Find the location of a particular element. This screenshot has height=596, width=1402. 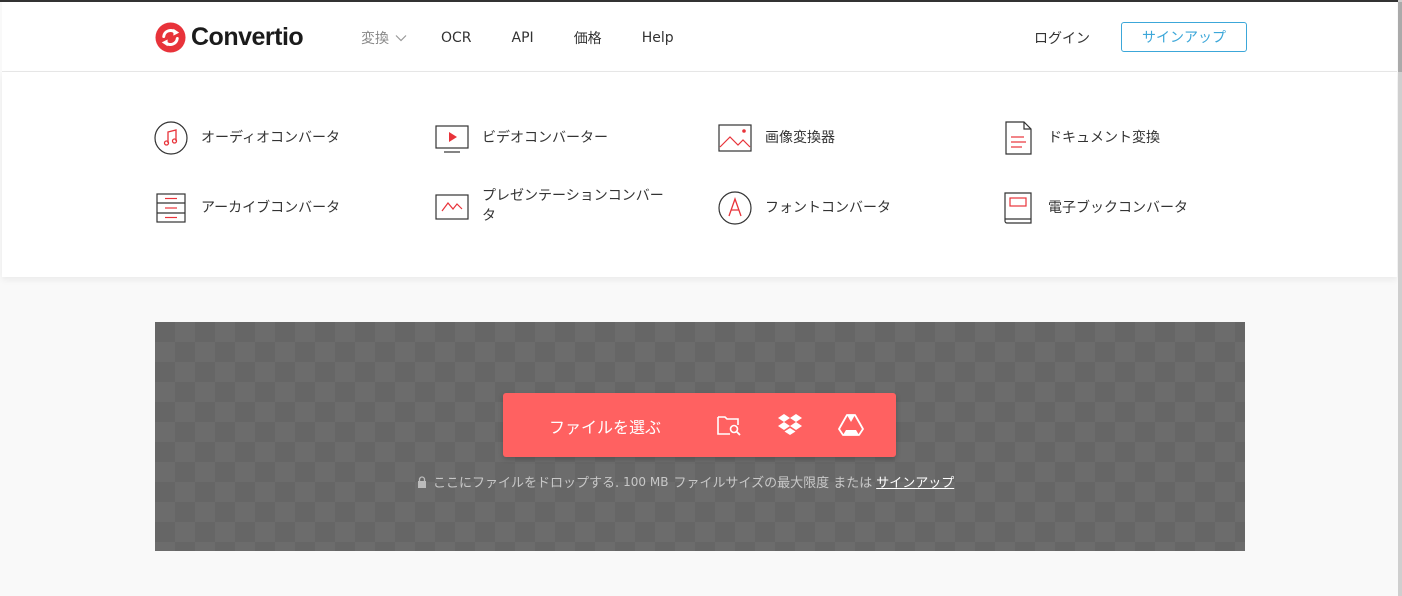

menu-item-presentation: プレゼンテーションコンバータ is located at coordinates (553, 206).